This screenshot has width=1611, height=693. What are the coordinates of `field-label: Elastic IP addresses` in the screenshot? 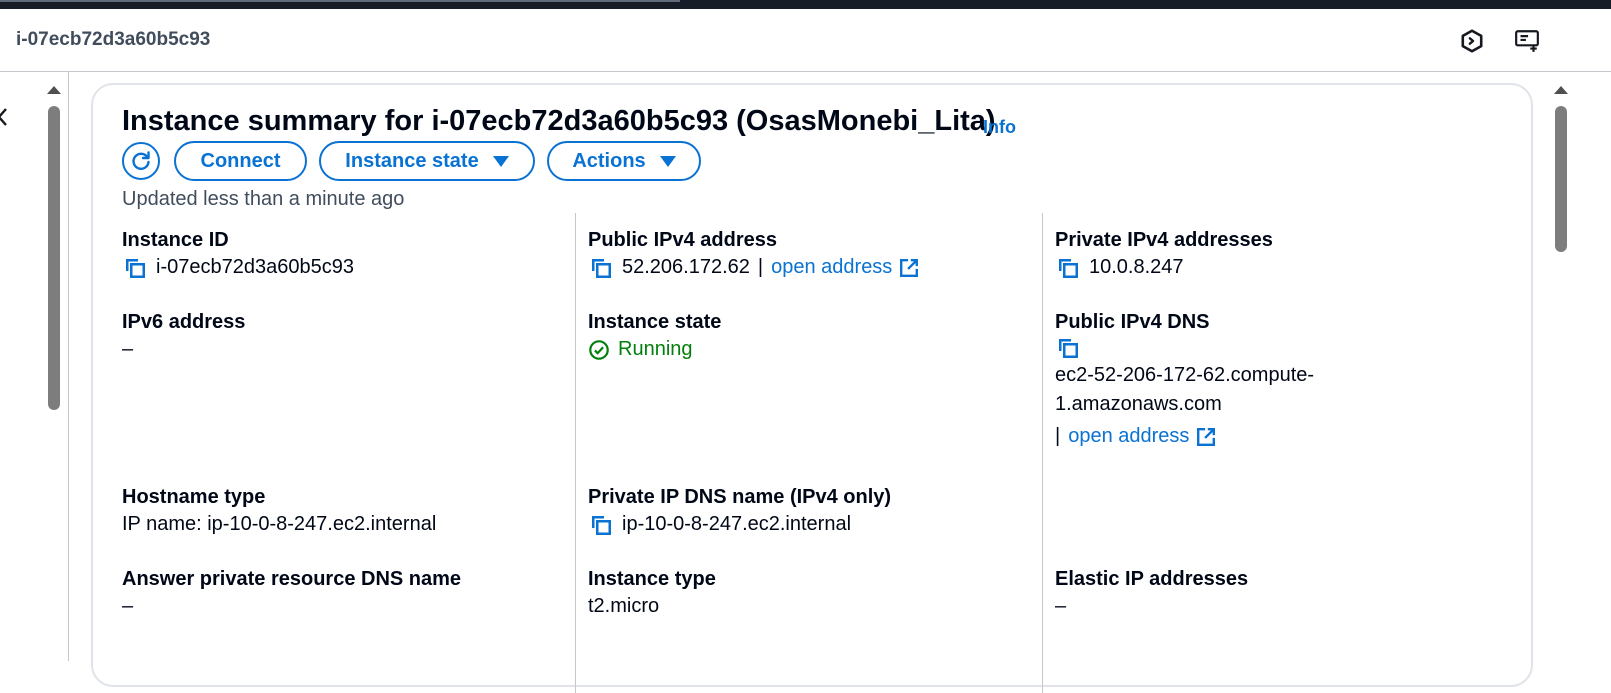 It's located at (1152, 579).